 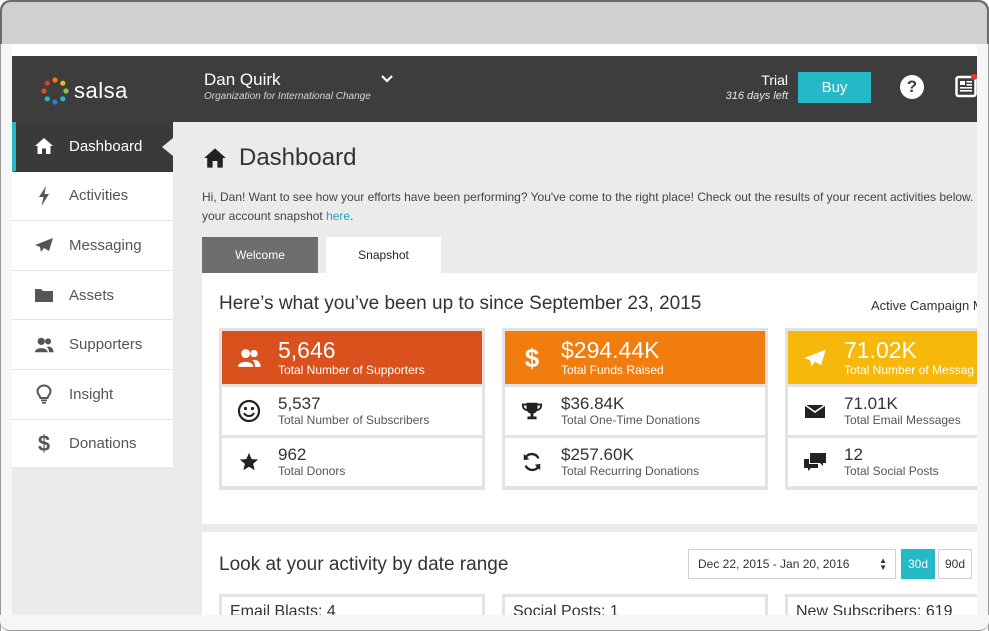 What do you see at coordinates (351, 370) in the screenshot?
I see `card-label: Total Number of Supporters` at bounding box center [351, 370].